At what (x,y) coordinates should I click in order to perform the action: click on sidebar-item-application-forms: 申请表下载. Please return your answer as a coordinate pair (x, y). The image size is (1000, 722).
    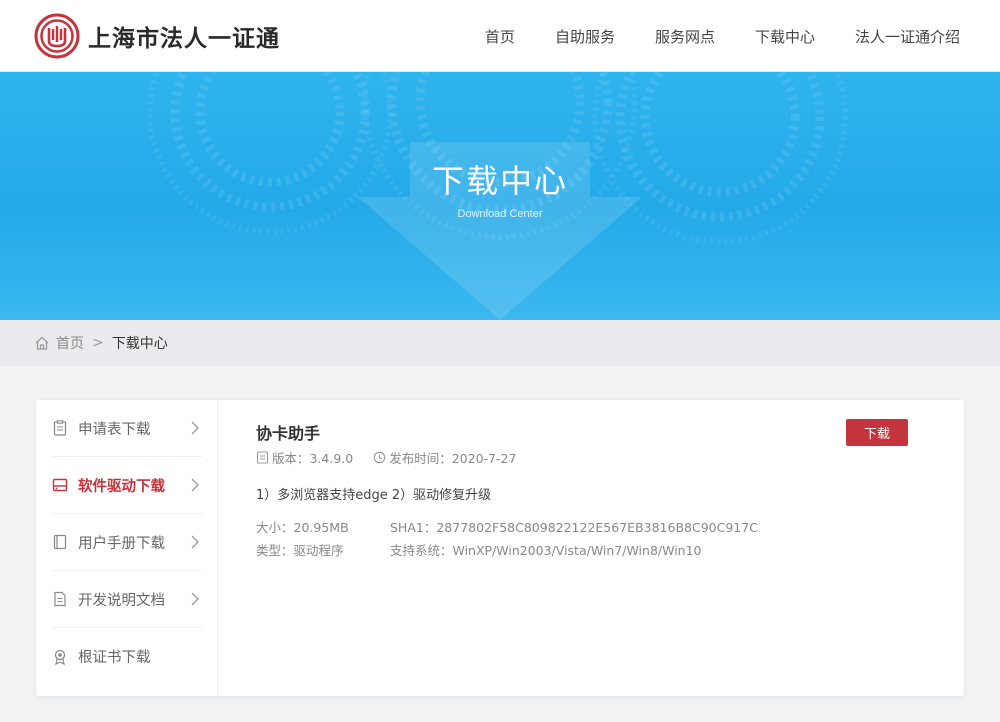
    Looking at the image, I should click on (127, 428).